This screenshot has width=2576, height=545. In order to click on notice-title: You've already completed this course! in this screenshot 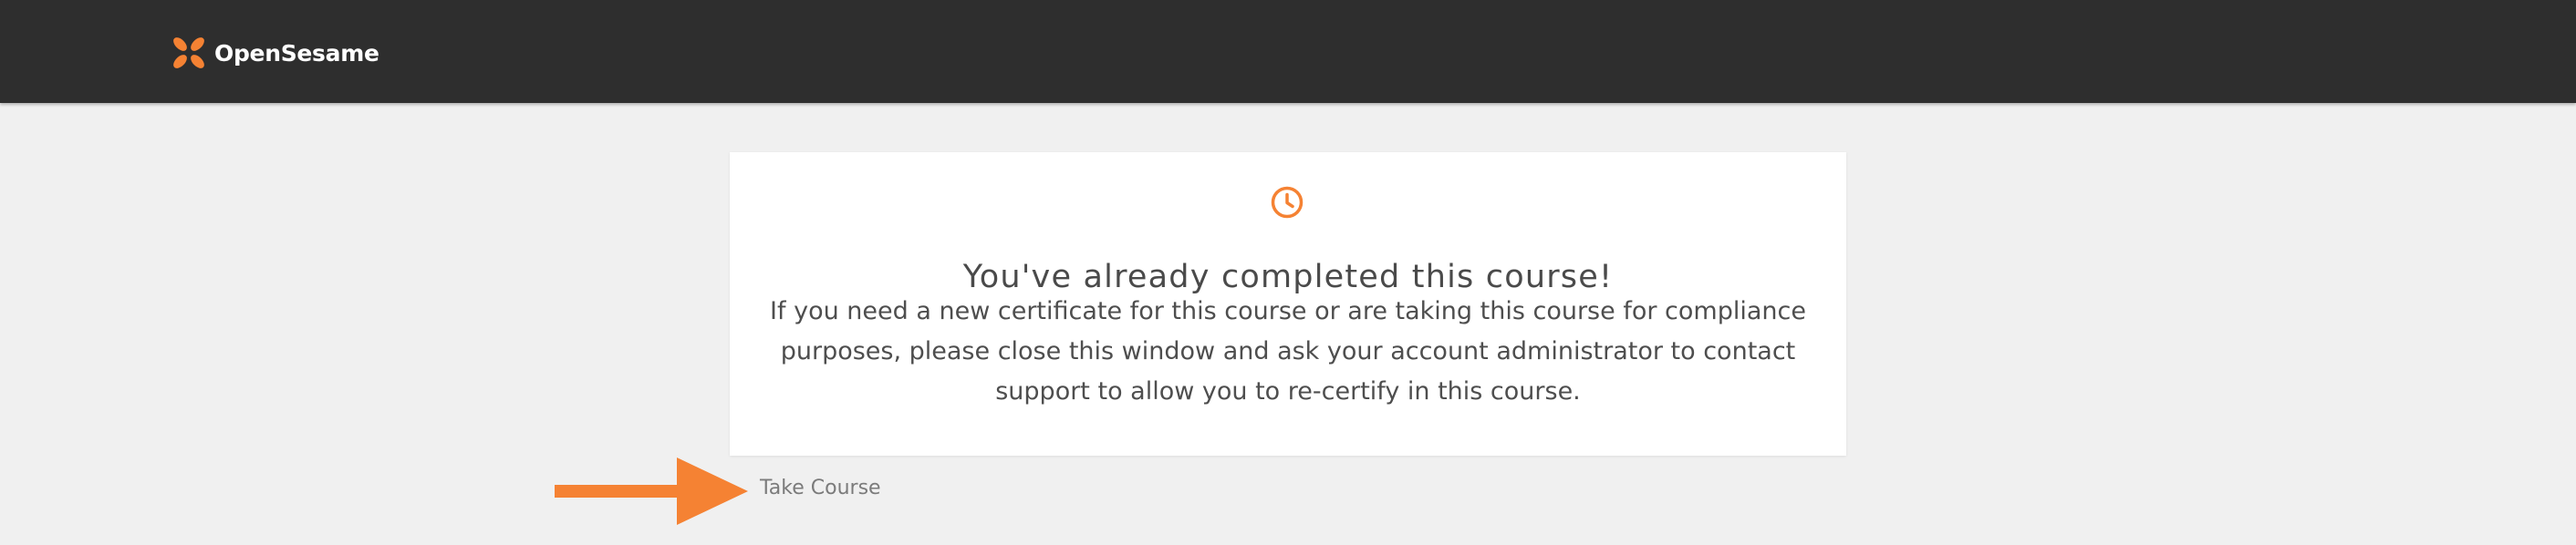, I will do `click(1288, 277)`.